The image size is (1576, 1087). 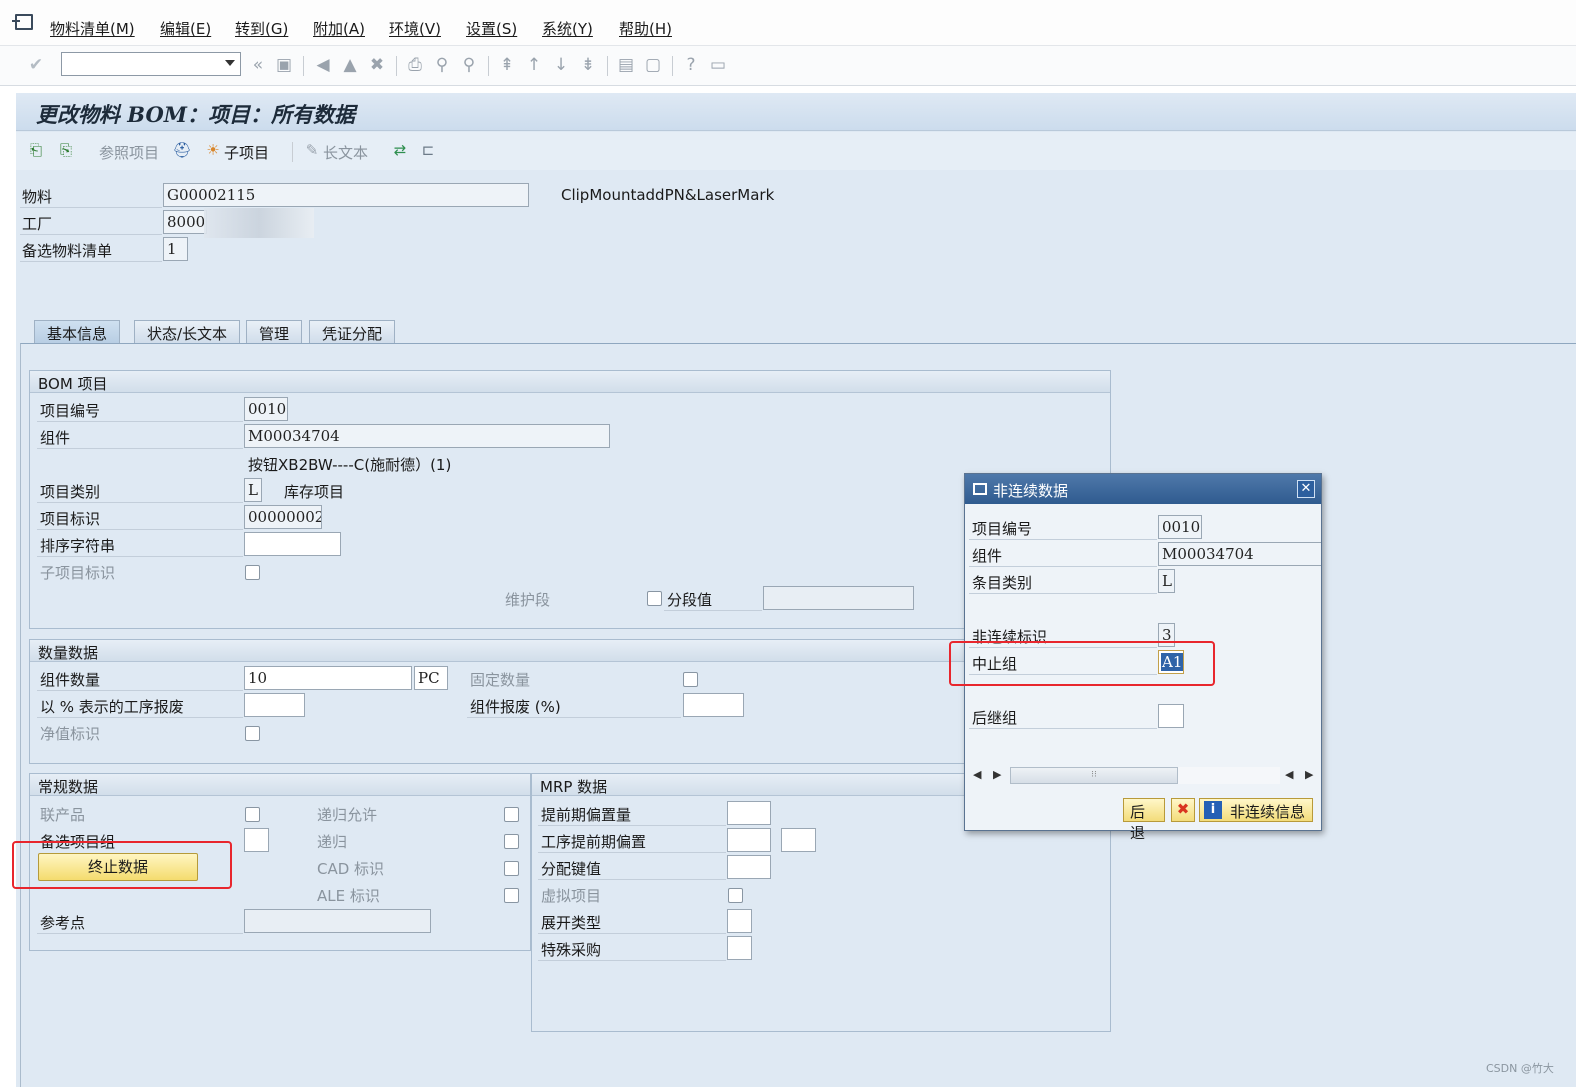 What do you see at coordinates (66, 150) in the screenshot?
I see `next-item-icon: ⎘` at bounding box center [66, 150].